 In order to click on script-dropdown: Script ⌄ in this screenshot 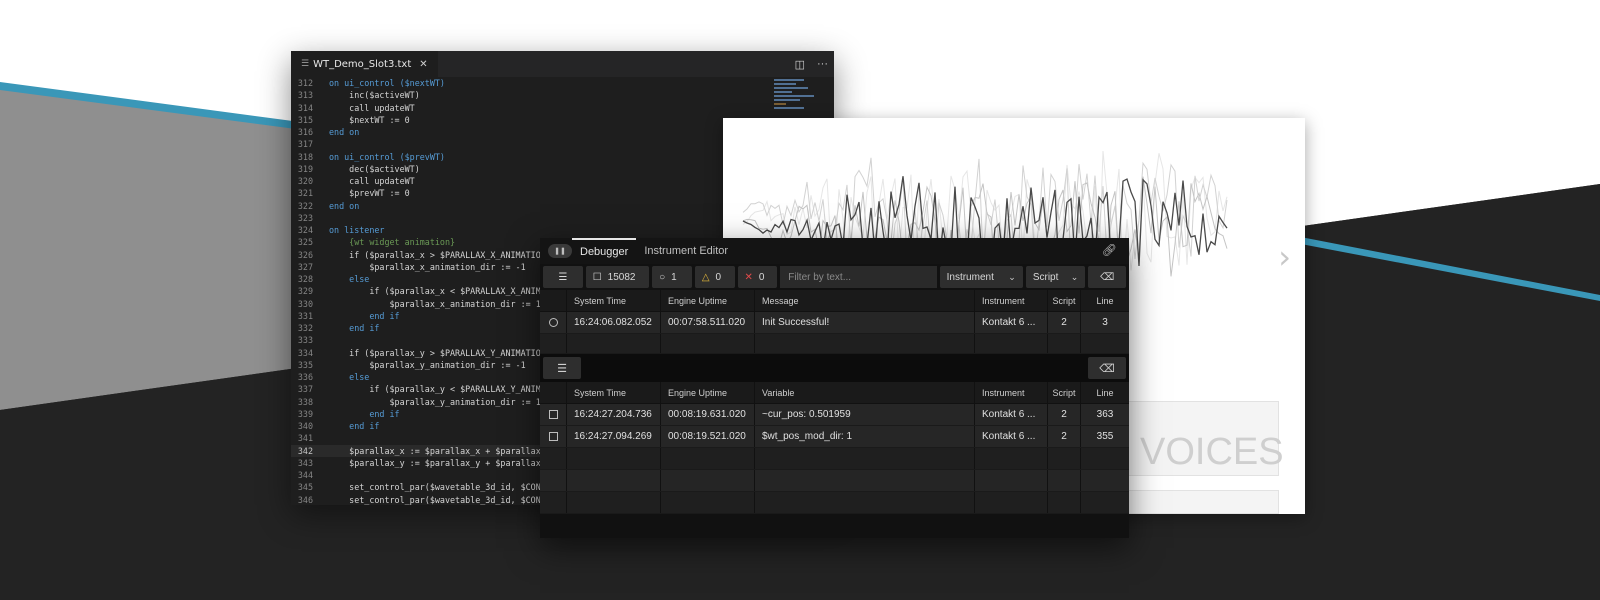, I will do `click(1055, 277)`.